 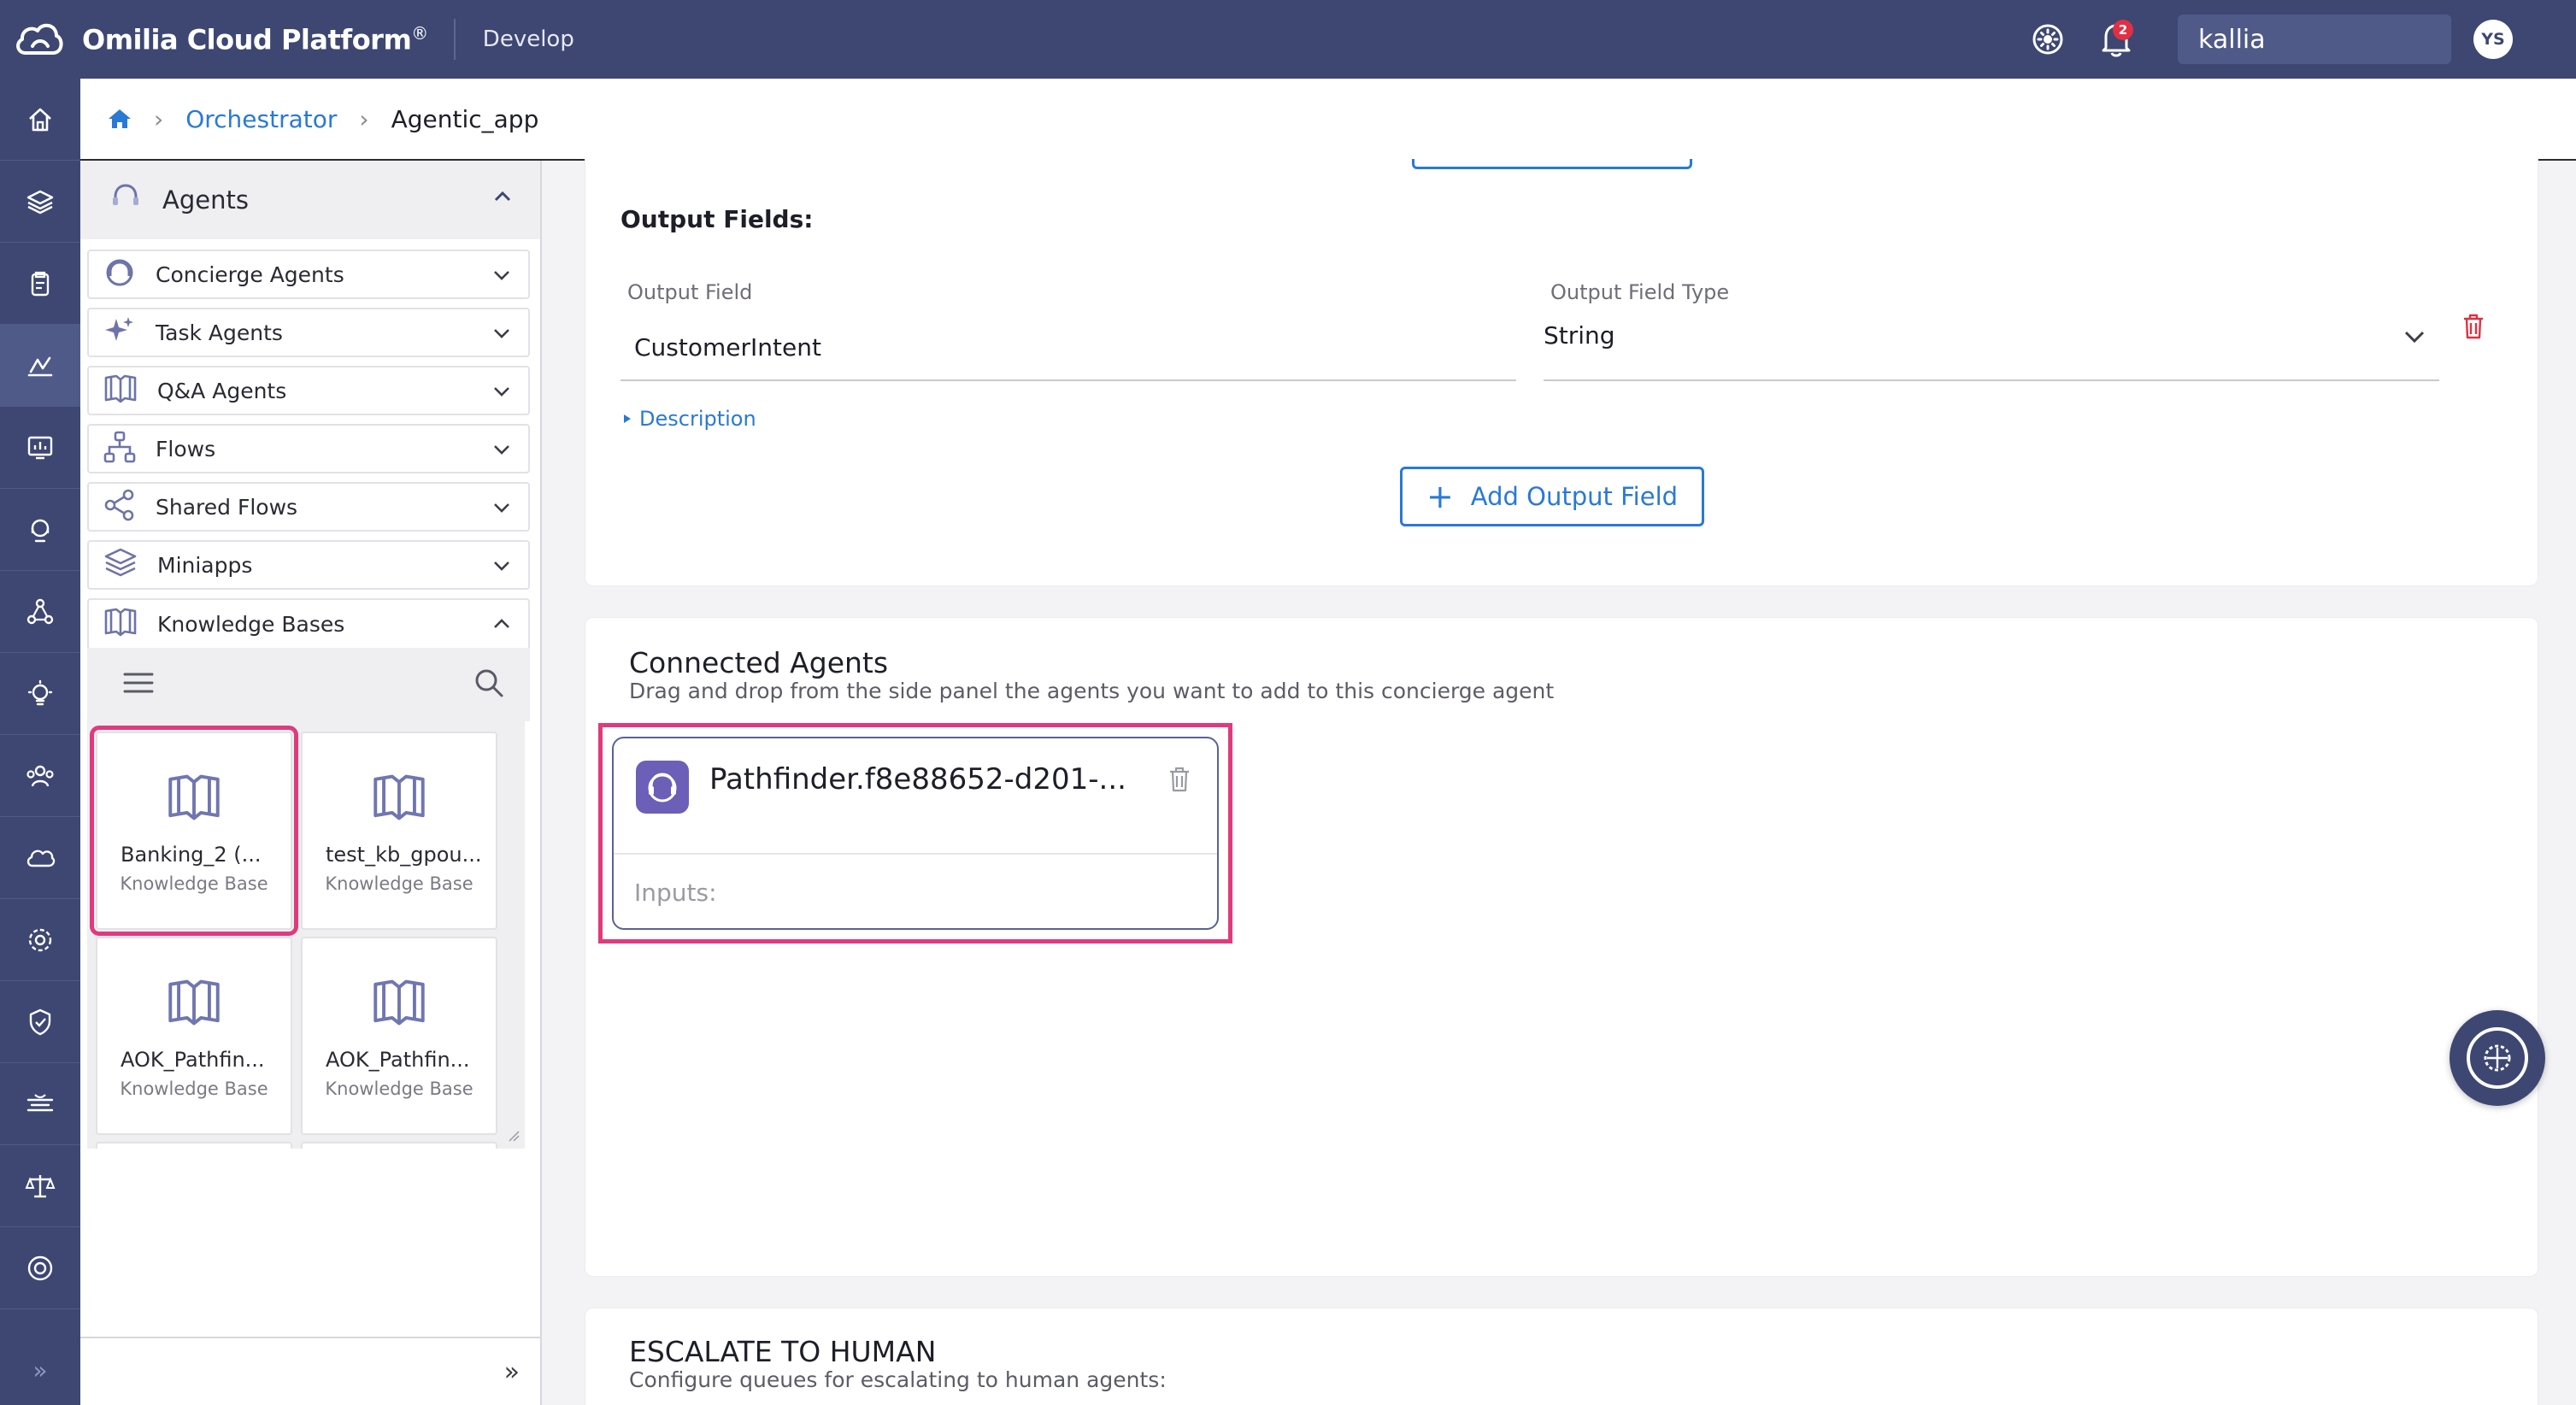 I want to click on assistant-icon, so click(x=2497, y=1058).